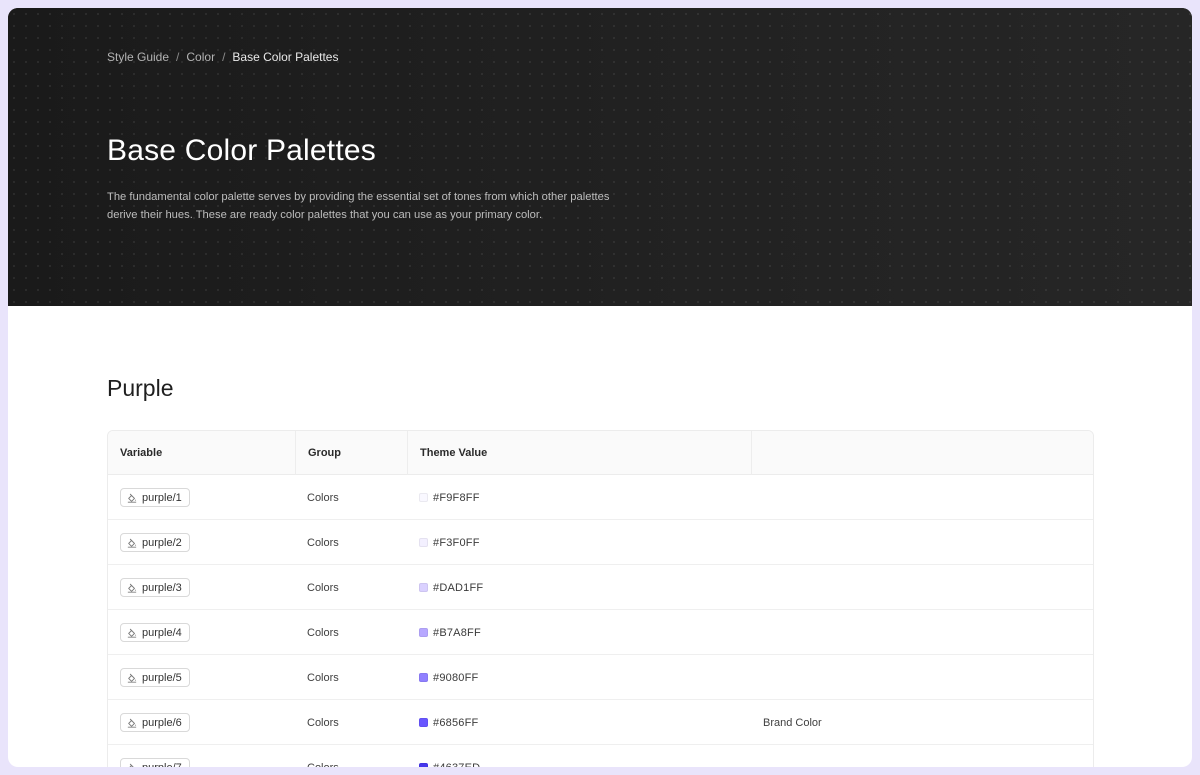  Describe the element at coordinates (600, 587) in the screenshot. I see `table-row: purple/3 Colors #DAD1FF` at that location.